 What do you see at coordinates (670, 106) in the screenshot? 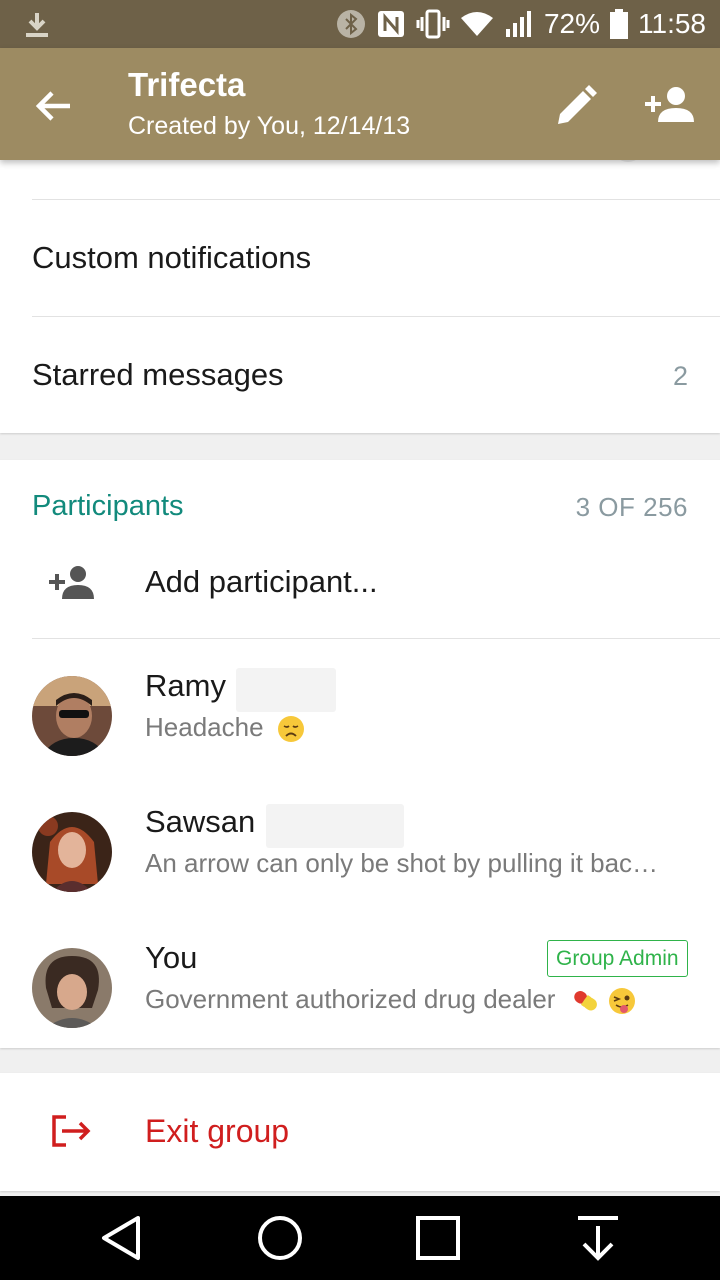
I see `add-person-icon` at bounding box center [670, 106].